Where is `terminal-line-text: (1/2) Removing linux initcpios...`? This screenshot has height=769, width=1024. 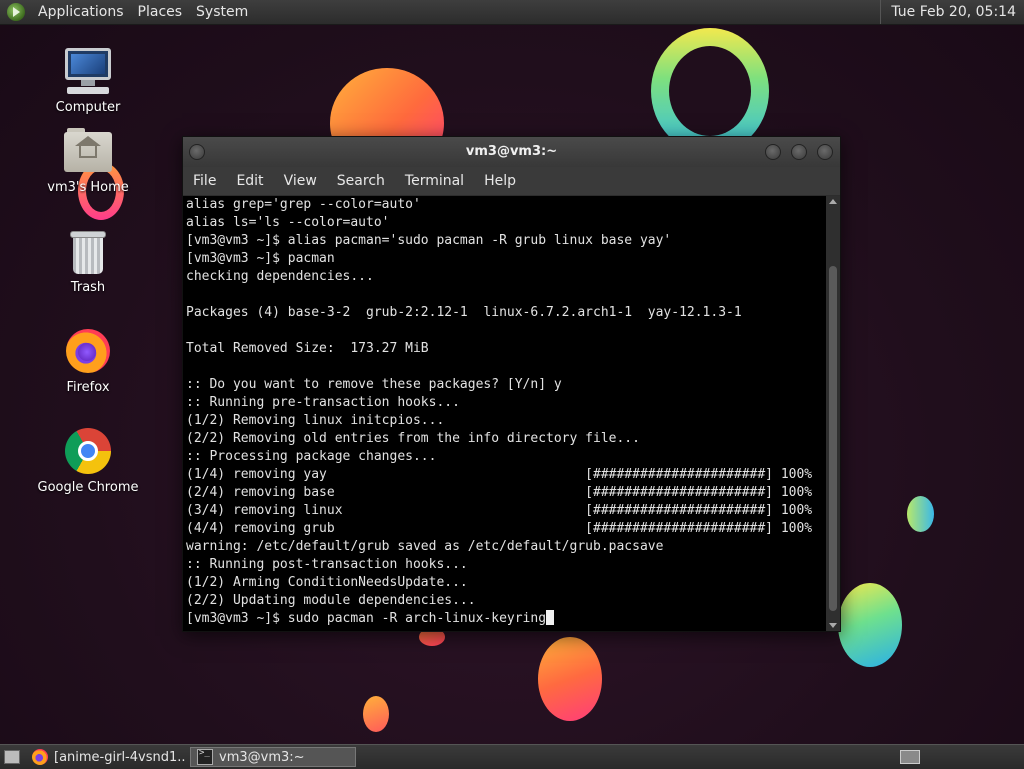 terminal-line-text: (1/2) Removing linux initcpios... is located at coordinates (315, 420).